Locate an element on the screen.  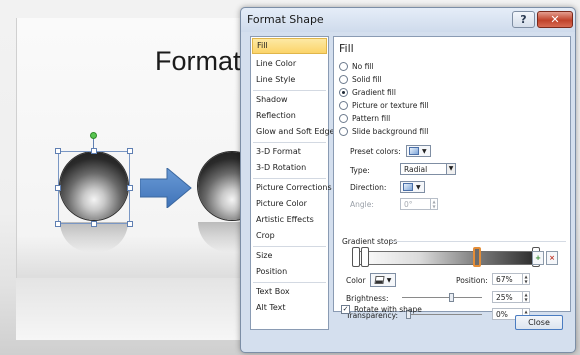
nav-item-3d-format: 3-D Format is located at coordinates (289, 152).